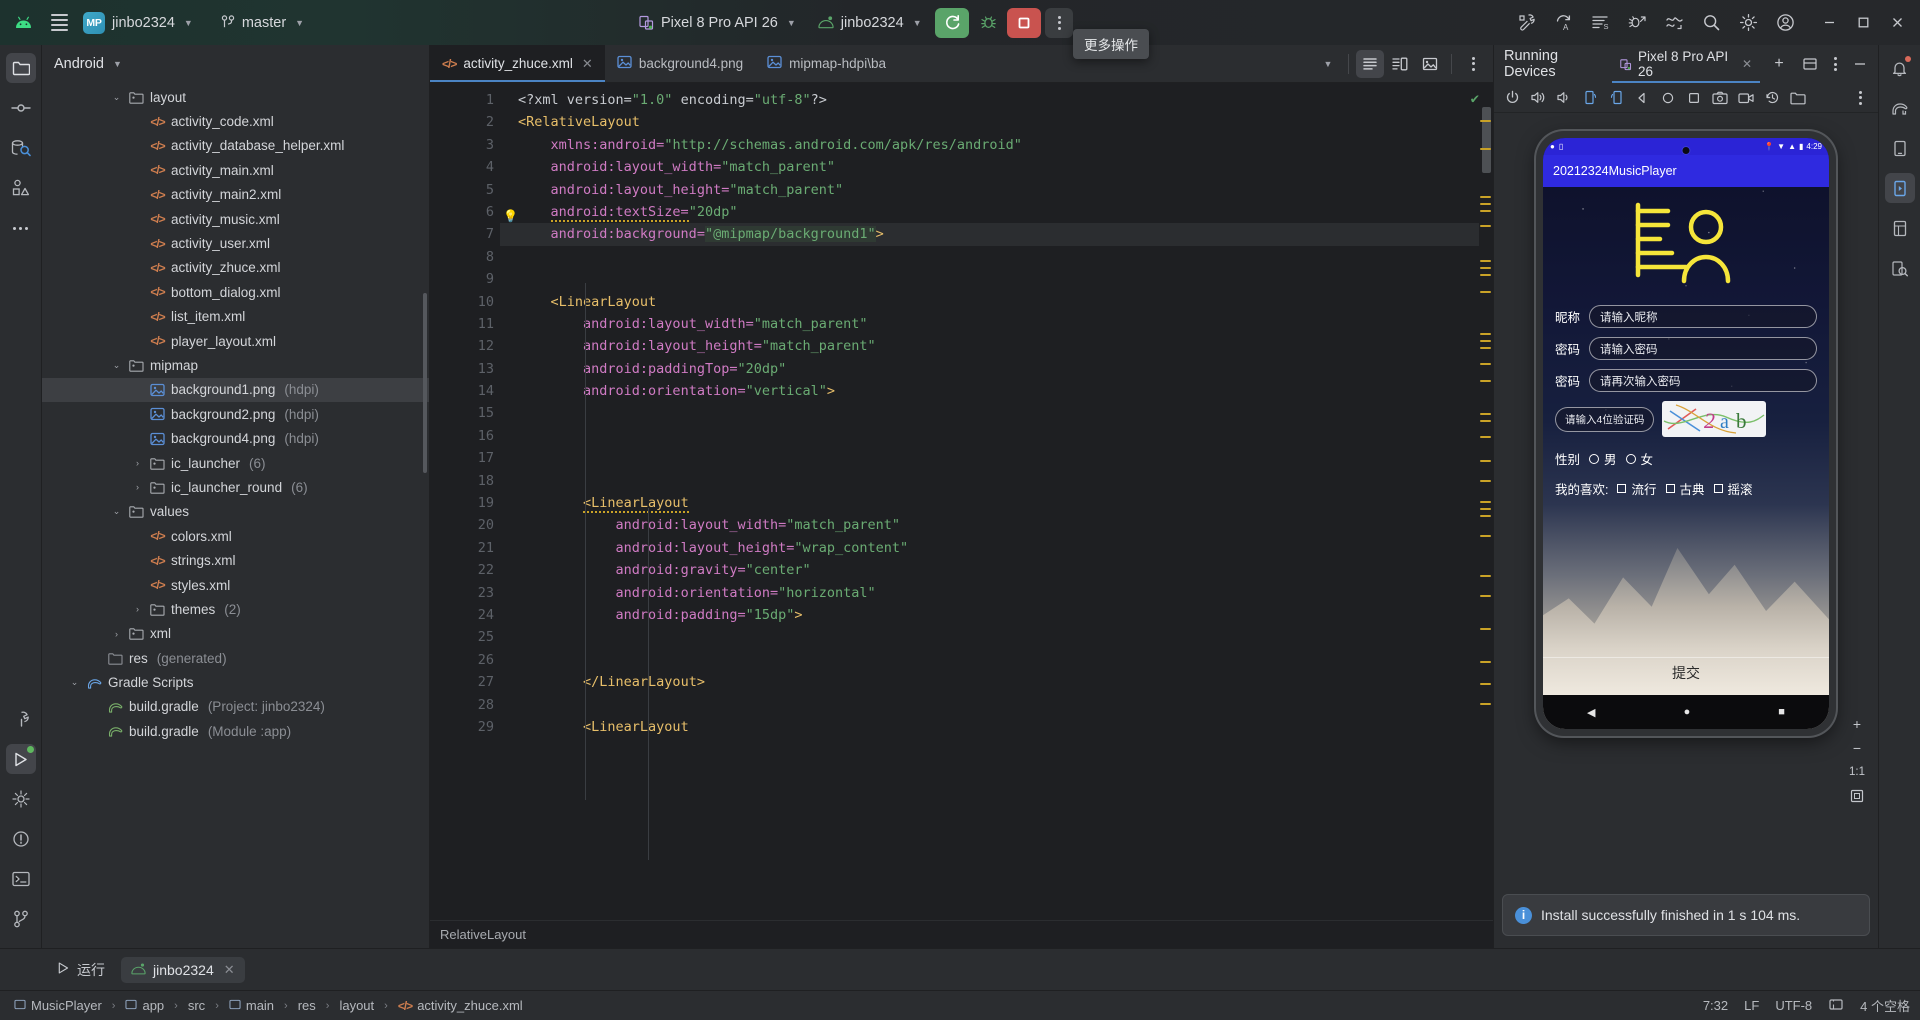  Describe the element at coordinates (680, 63) in the screenshot. I see `editor-tab-1: background4.png` at that location.